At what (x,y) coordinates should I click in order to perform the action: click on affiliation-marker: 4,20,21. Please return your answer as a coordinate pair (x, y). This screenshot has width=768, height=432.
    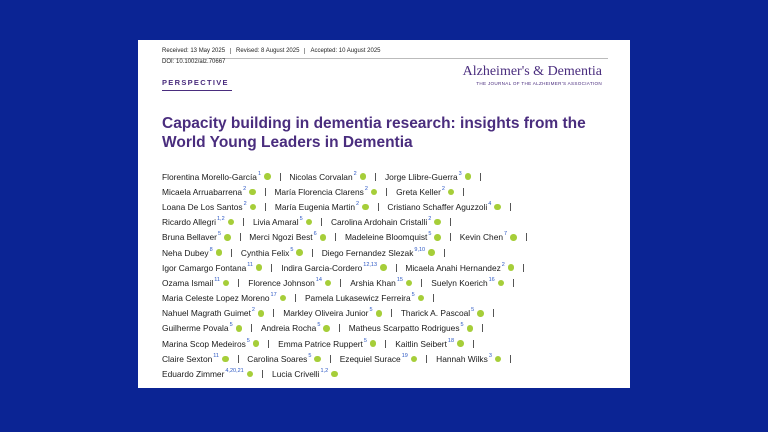
    Looking at the image, I should click on (234, 371).